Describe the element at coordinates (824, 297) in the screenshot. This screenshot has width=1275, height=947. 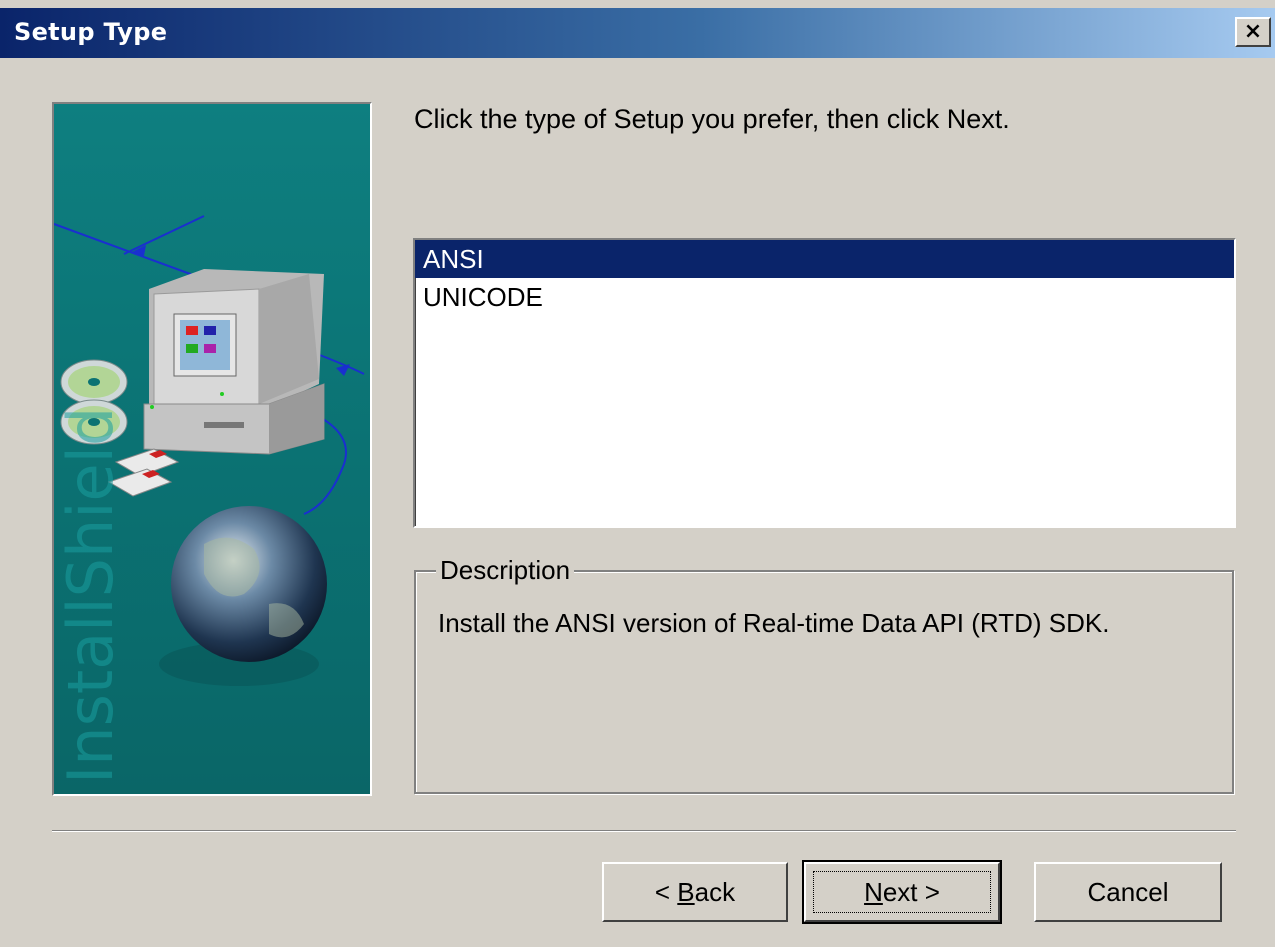
I see `list-item-unicode: UNICODE` at that location.